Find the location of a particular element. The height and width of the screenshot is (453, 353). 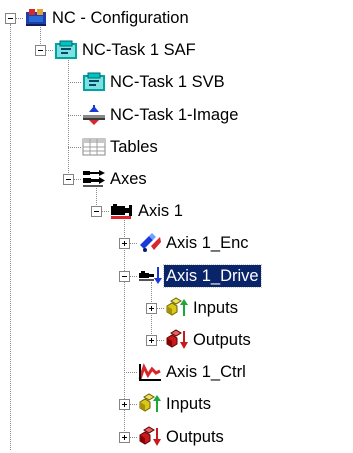

drive-icon is located at coordinates (150, 276).